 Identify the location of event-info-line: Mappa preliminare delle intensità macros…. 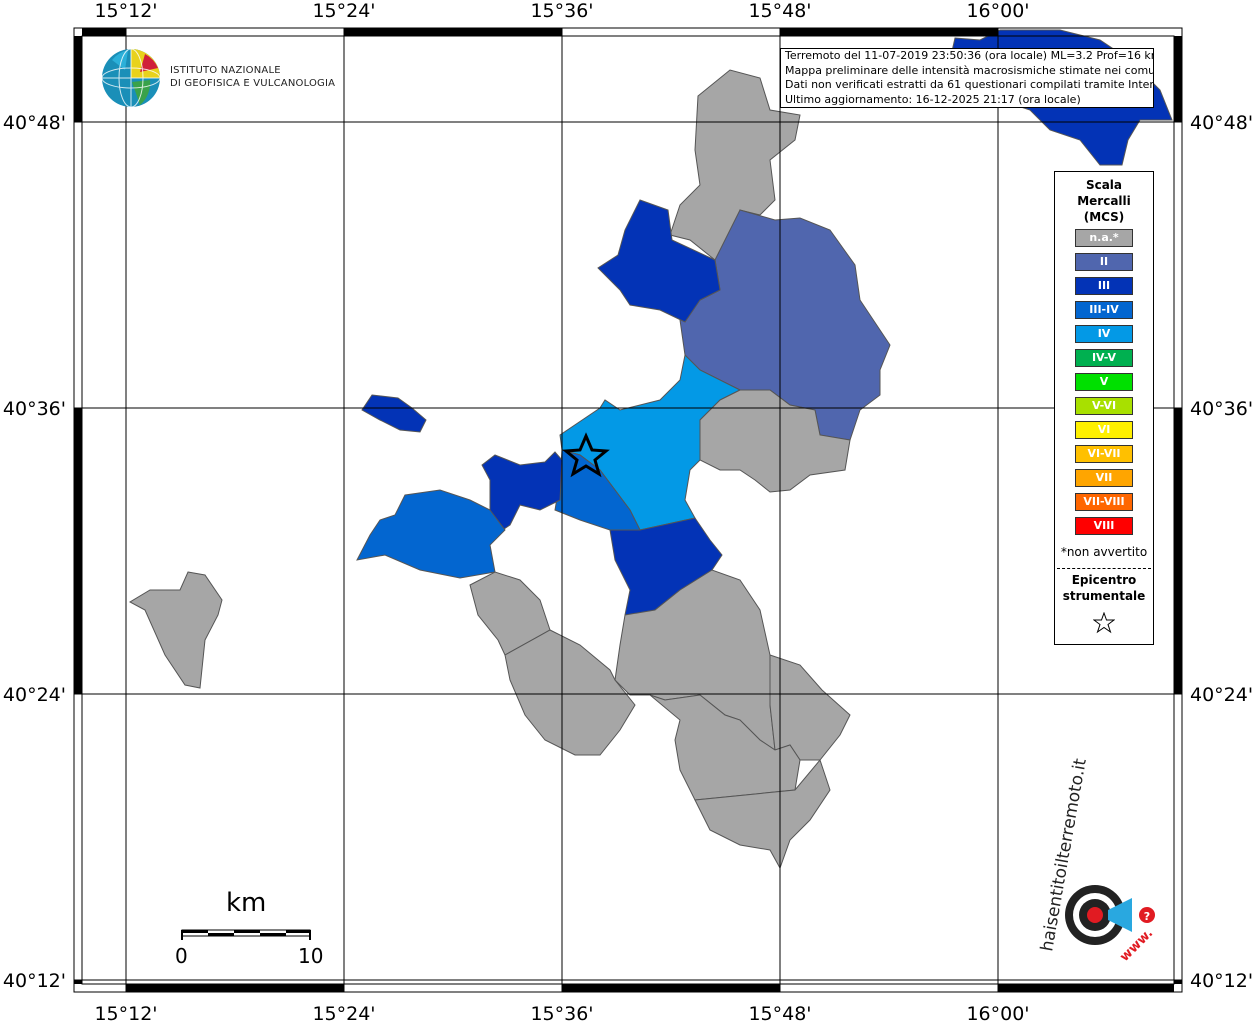
(969, 70).